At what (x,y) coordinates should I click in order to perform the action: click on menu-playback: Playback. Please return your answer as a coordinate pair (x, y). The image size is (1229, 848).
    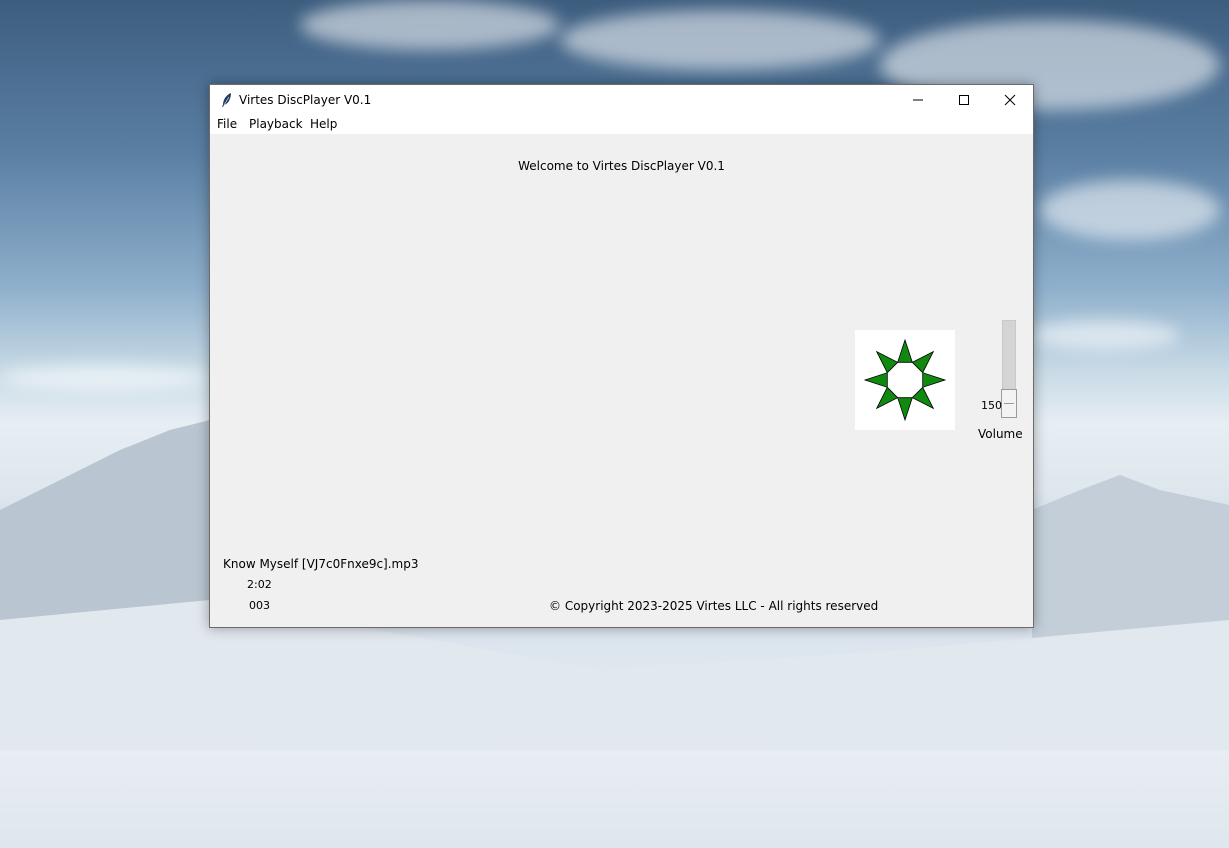
    Looking at the image, I should click on (276, 124).